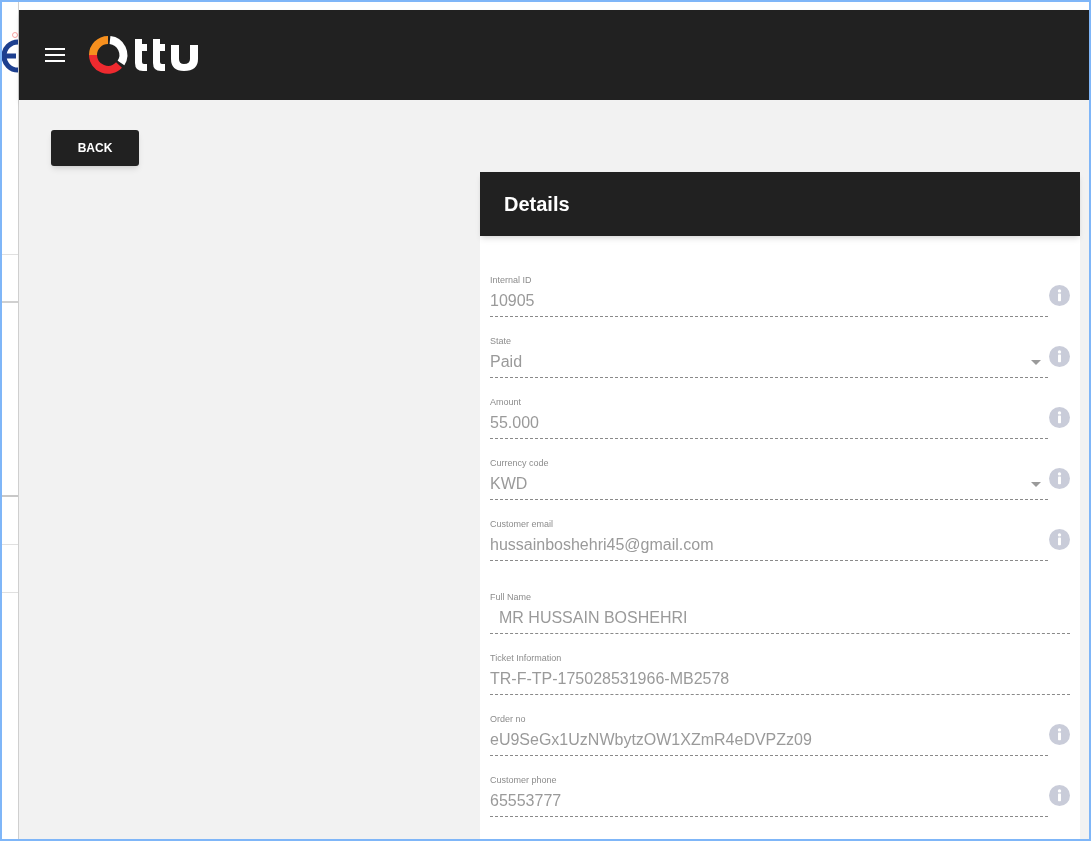 The height and width of the screenshot is (841, 1091). I want to click on menu-icon, so click(55, 55).